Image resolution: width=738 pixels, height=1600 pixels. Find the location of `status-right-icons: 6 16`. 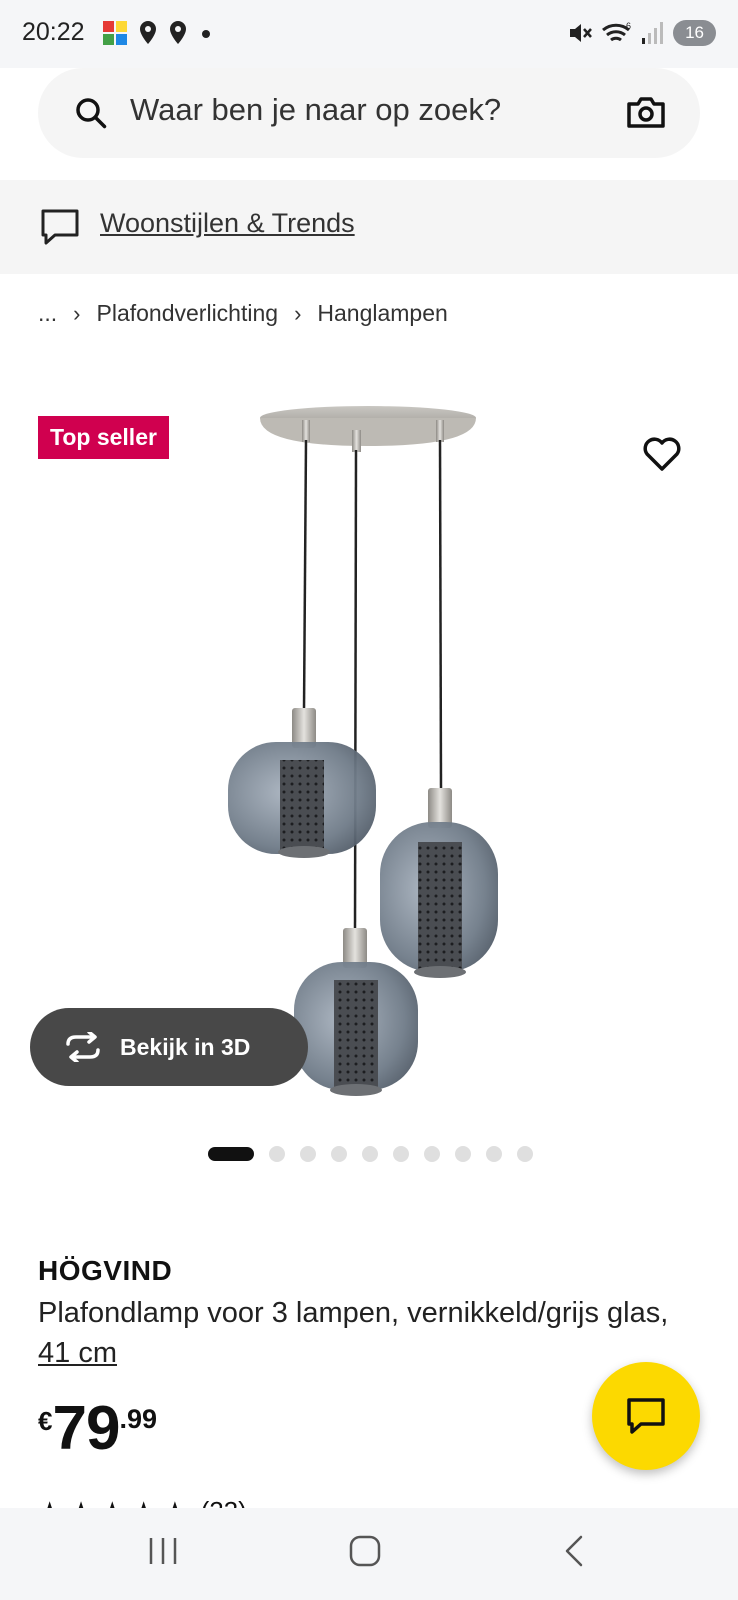

status-right-icons: 6 16 is located at coordinates (641, 33).